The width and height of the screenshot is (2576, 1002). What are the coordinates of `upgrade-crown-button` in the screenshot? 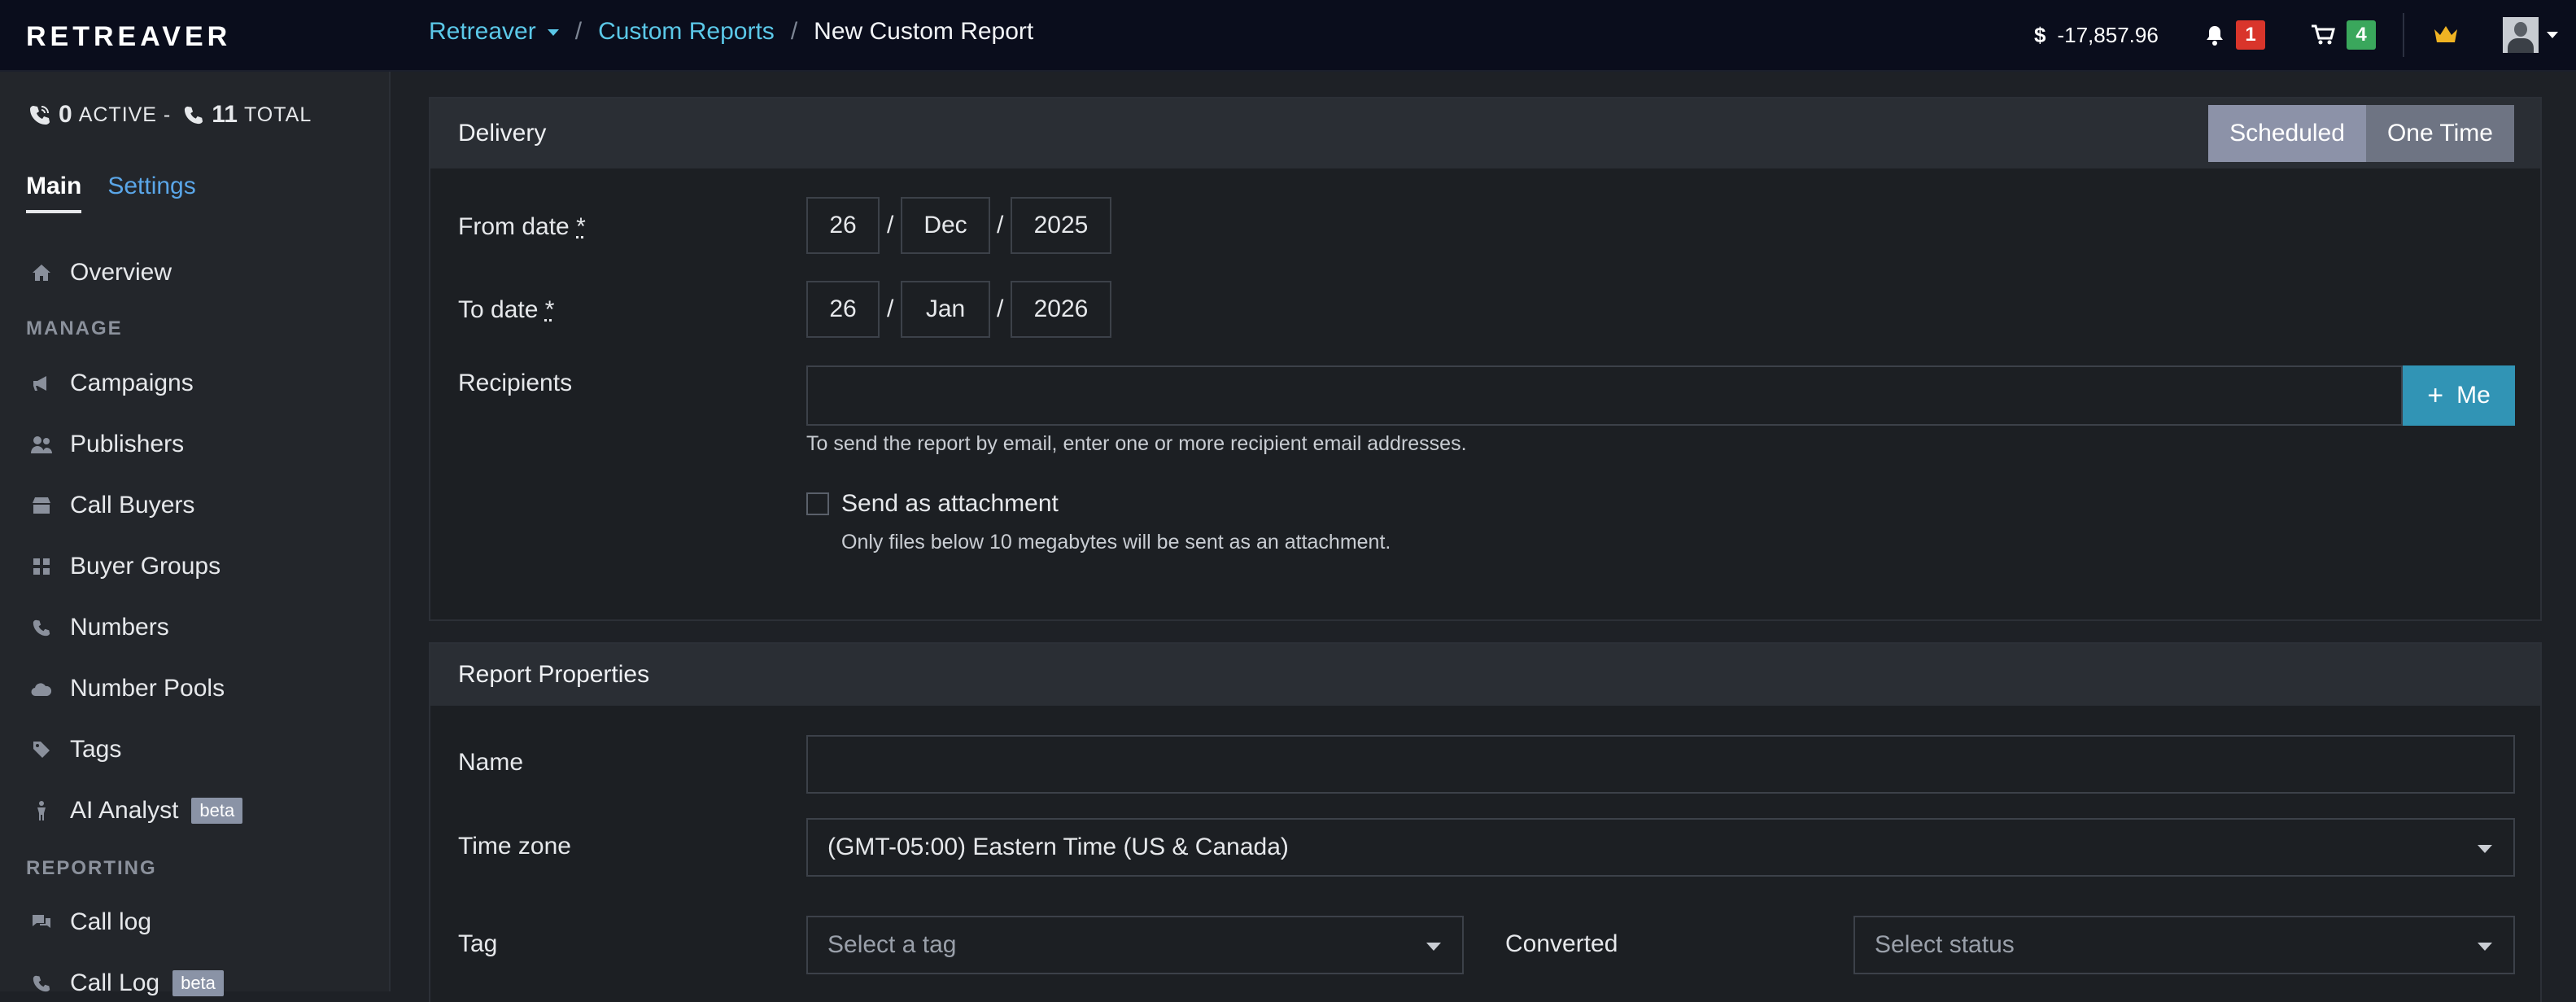 It's located at (2446, 35).